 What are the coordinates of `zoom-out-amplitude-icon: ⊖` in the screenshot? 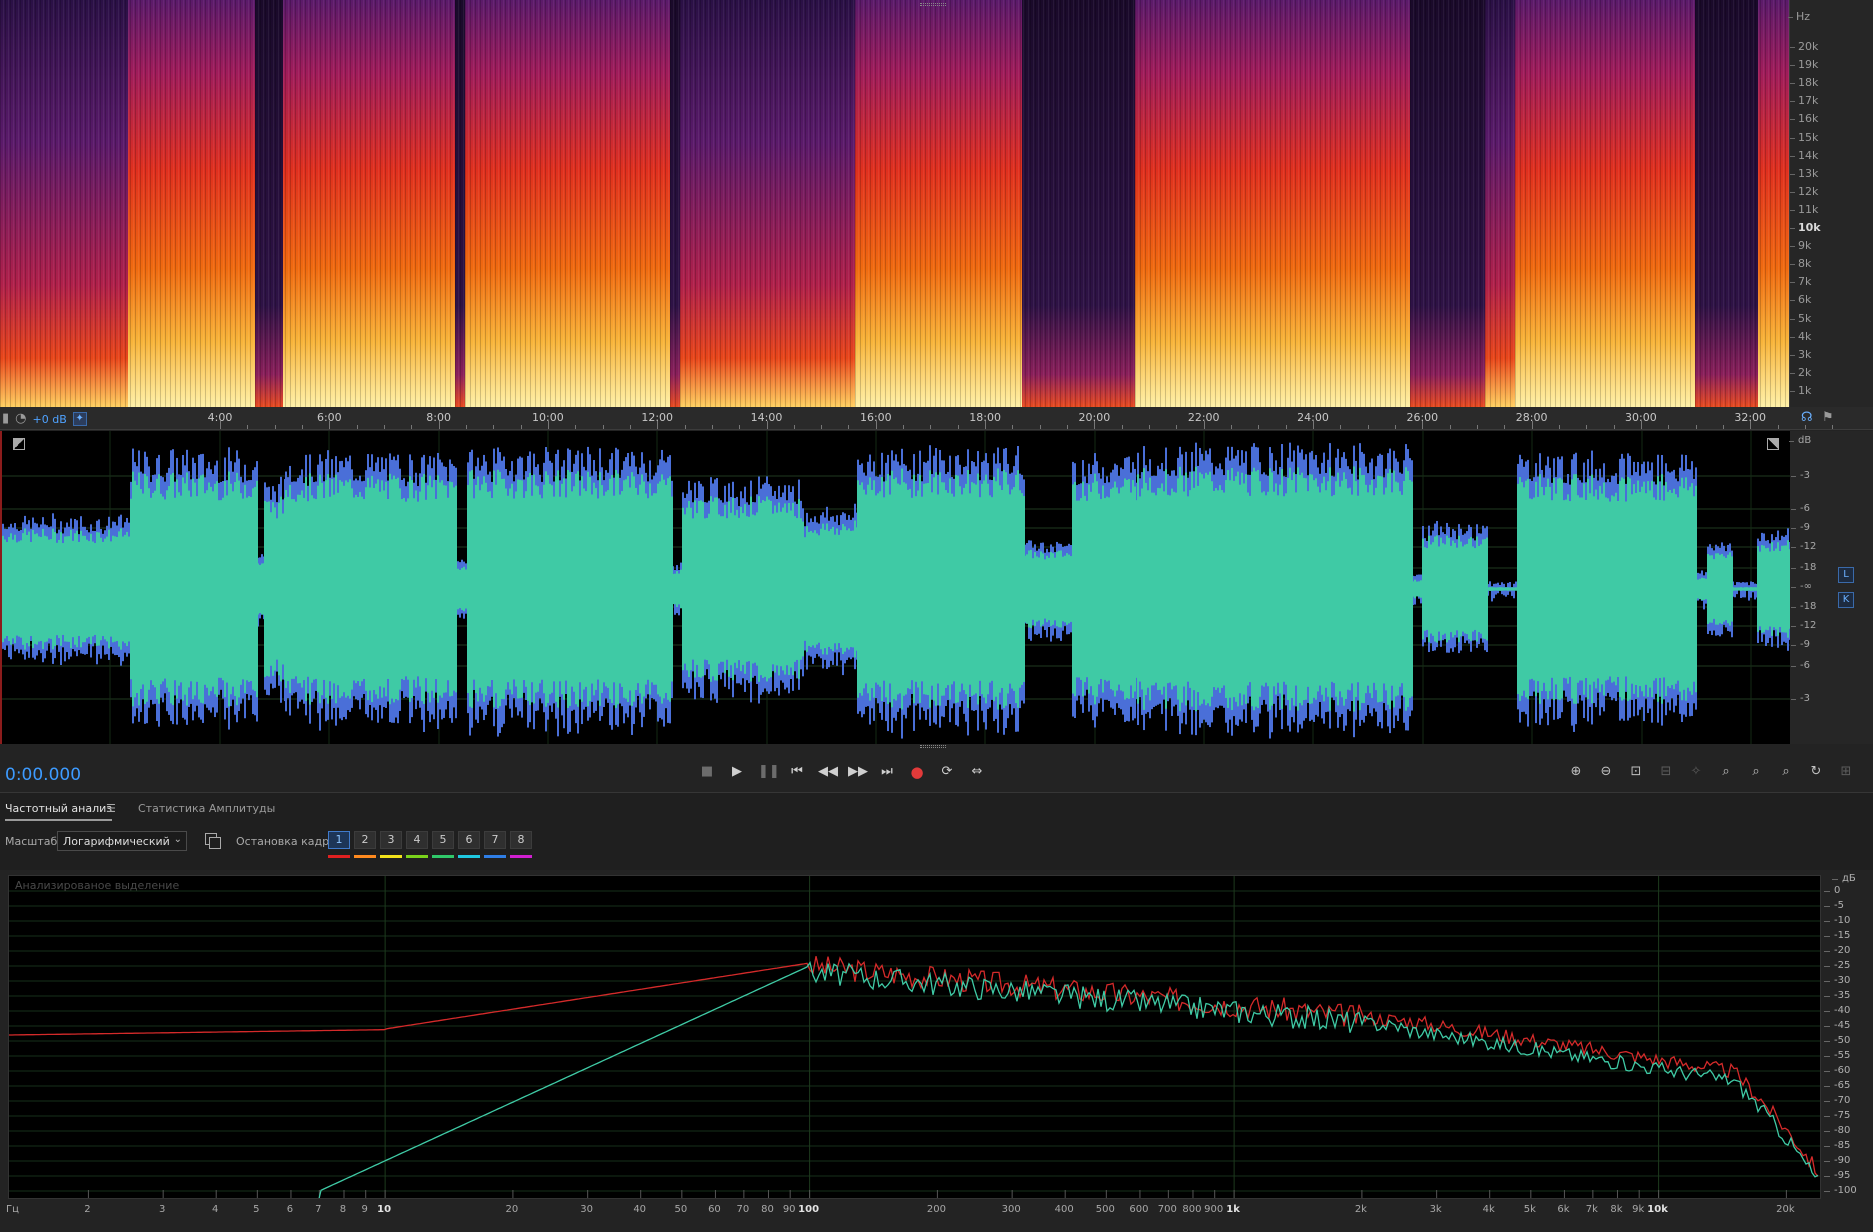 It's located at (1606, 772).